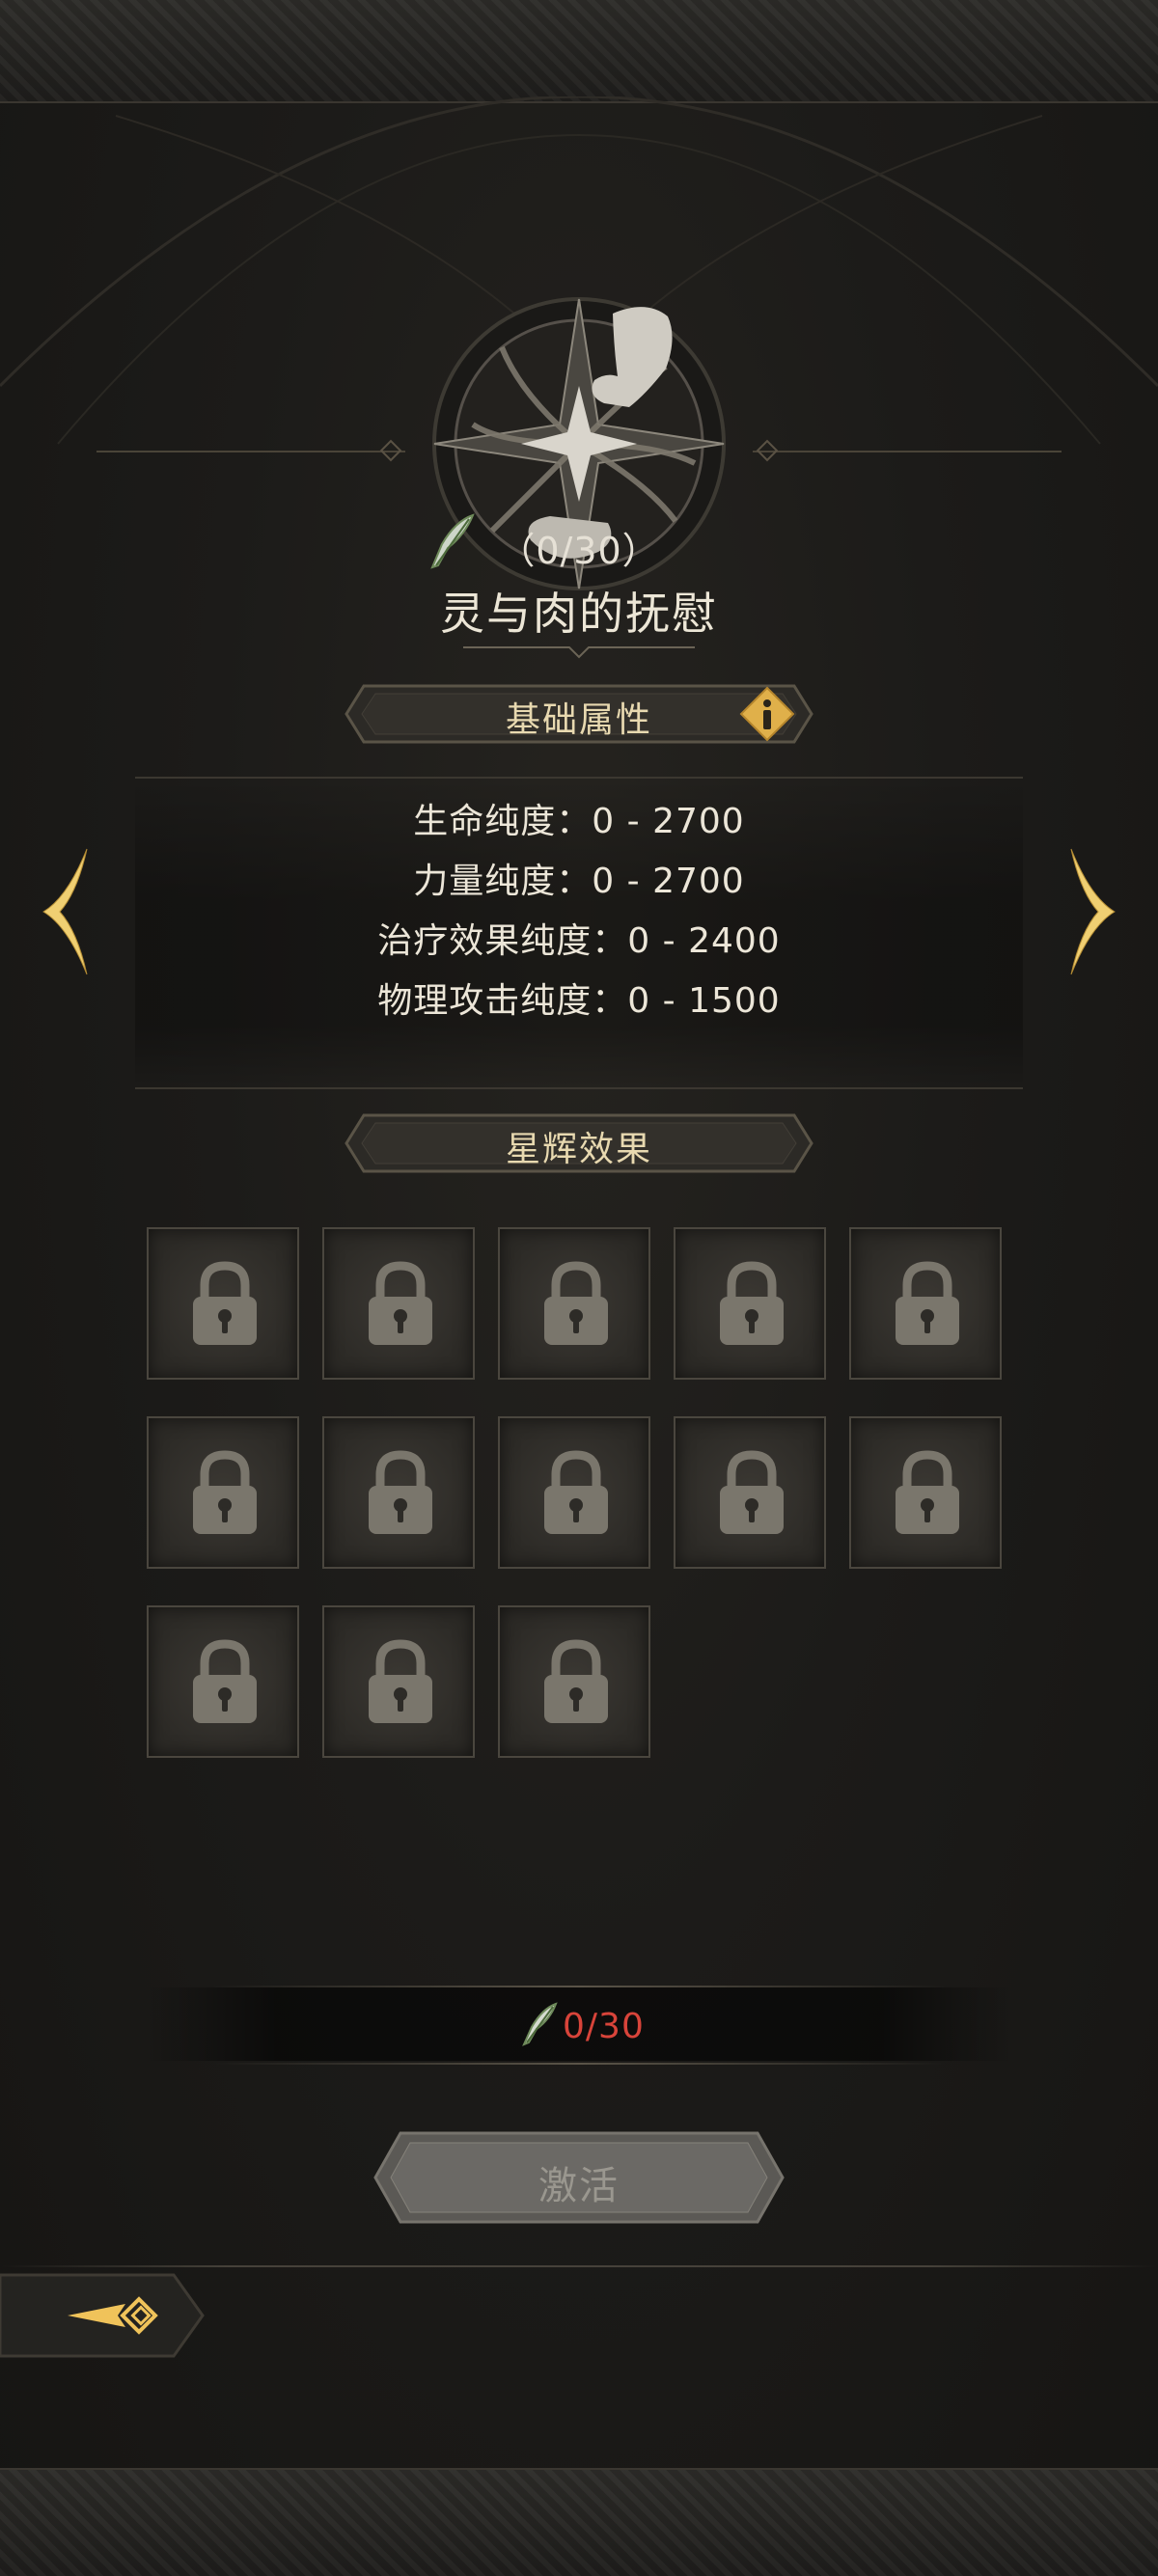  What do you see at coordinates (579, 2064) in the screenshot?
I see `cost-bar-bottom-line` at bounding box center [579, 2064].